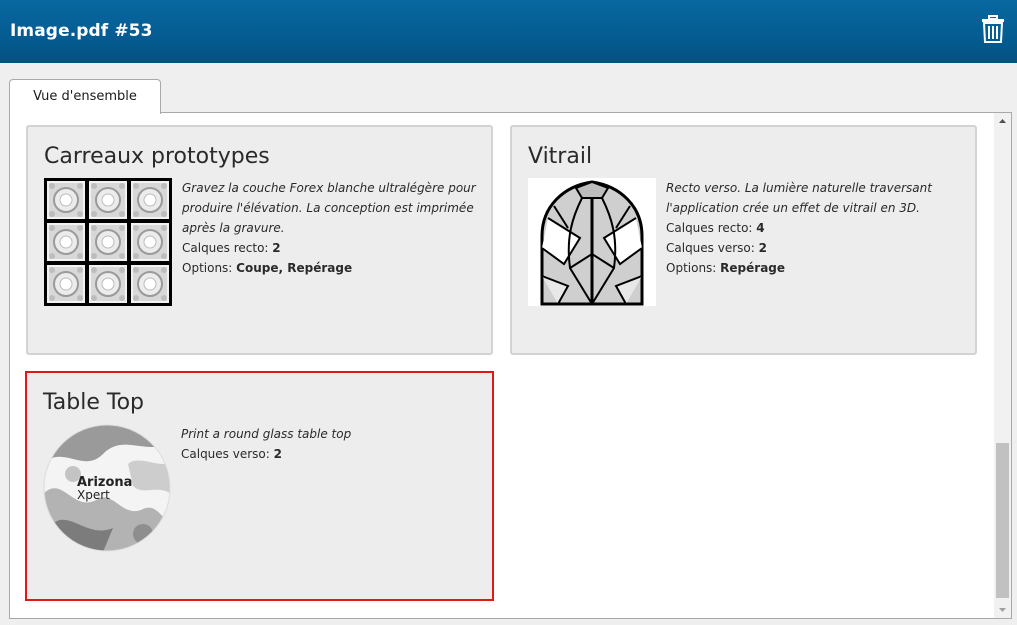 Image resolution: width=1017 pixels, height=625 pixels. I want to click on card-title: Carreaux prototypes, so click(157, 156).